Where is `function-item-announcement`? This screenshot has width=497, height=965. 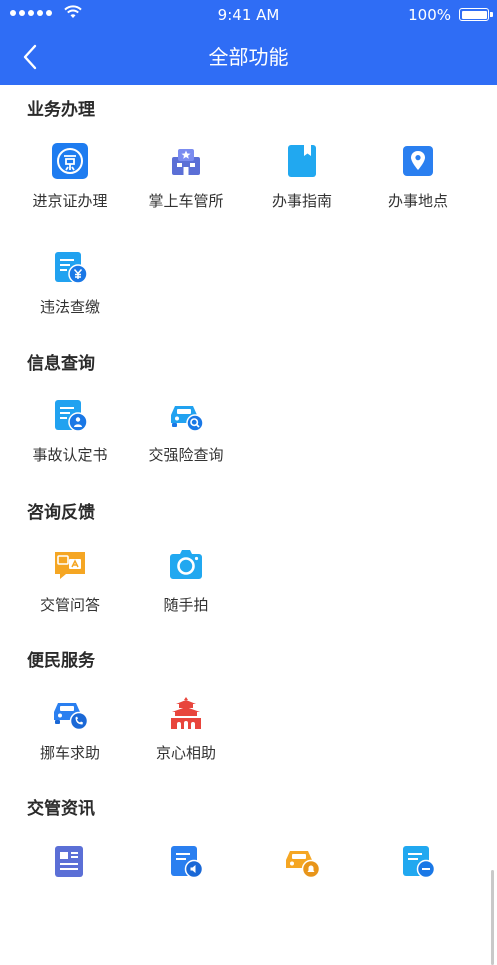 function-item-announcement is located at coordinates (186, 883).